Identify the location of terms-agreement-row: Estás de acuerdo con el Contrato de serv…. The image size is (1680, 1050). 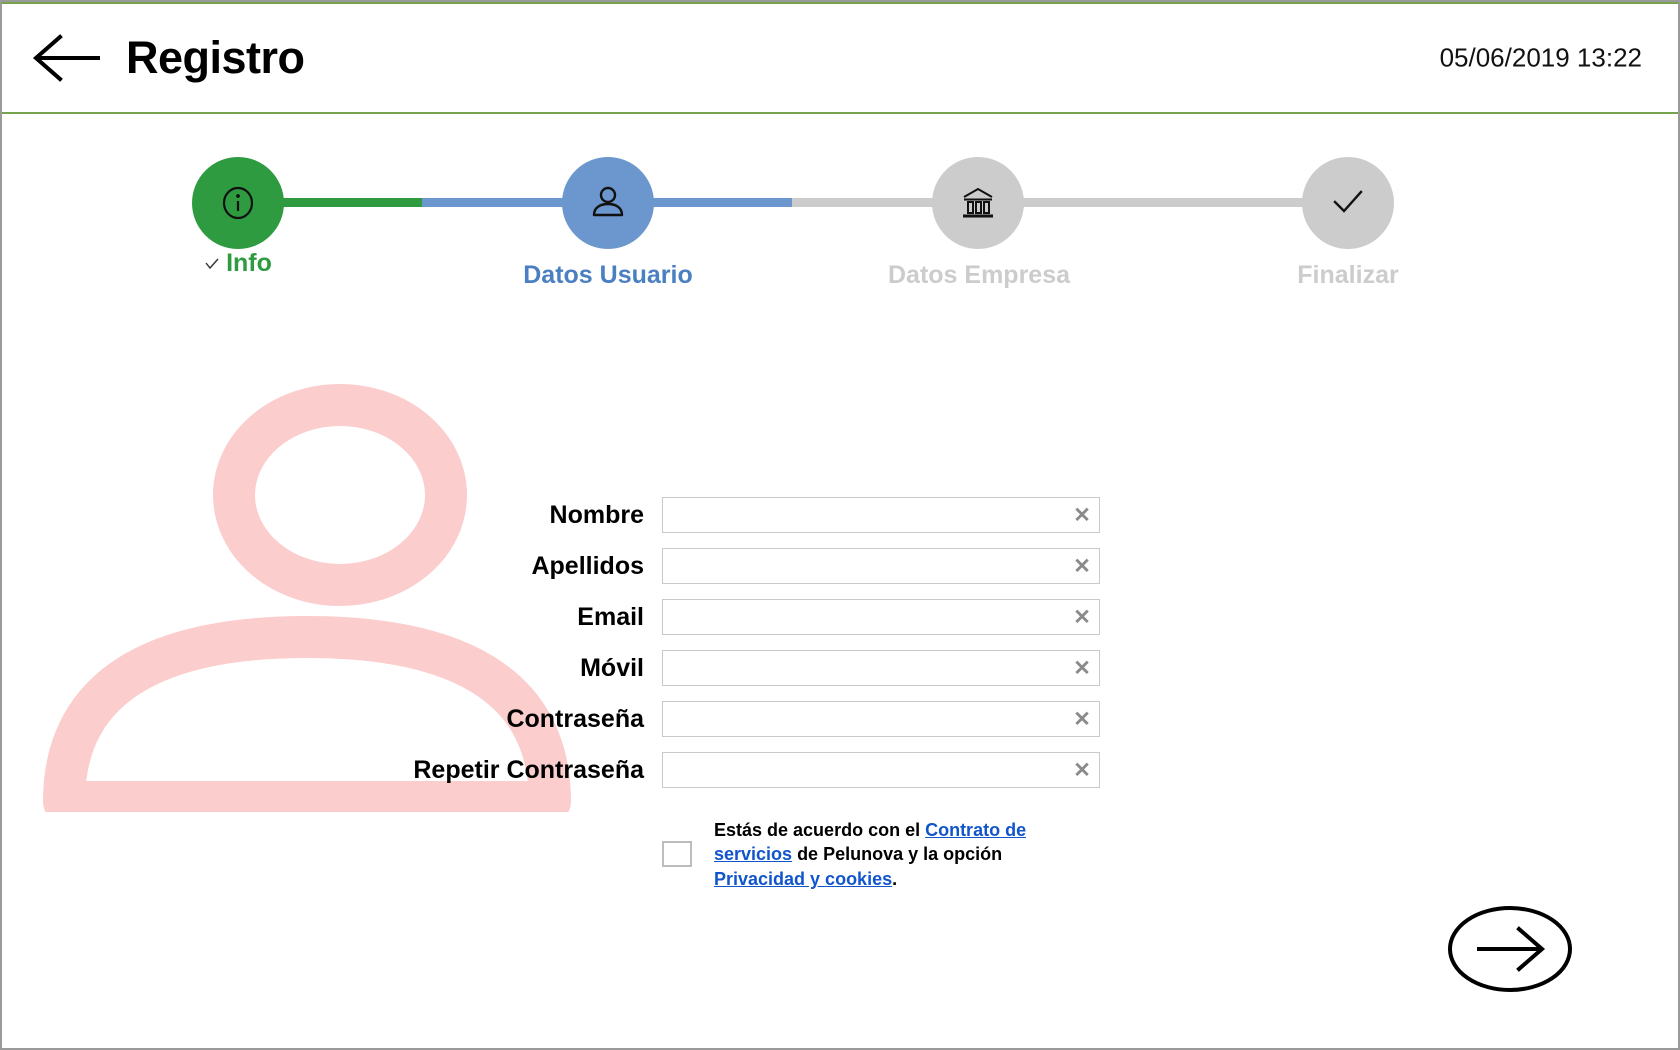
(840, 854).